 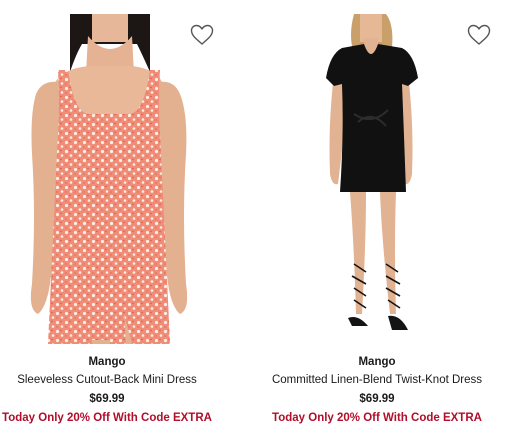 What do you see at coordinates (116, 380) in the screenshot?
I see `product-name-link: Sleeveless Cutout-Back Mini Dress` at bounding box center [116, 380].